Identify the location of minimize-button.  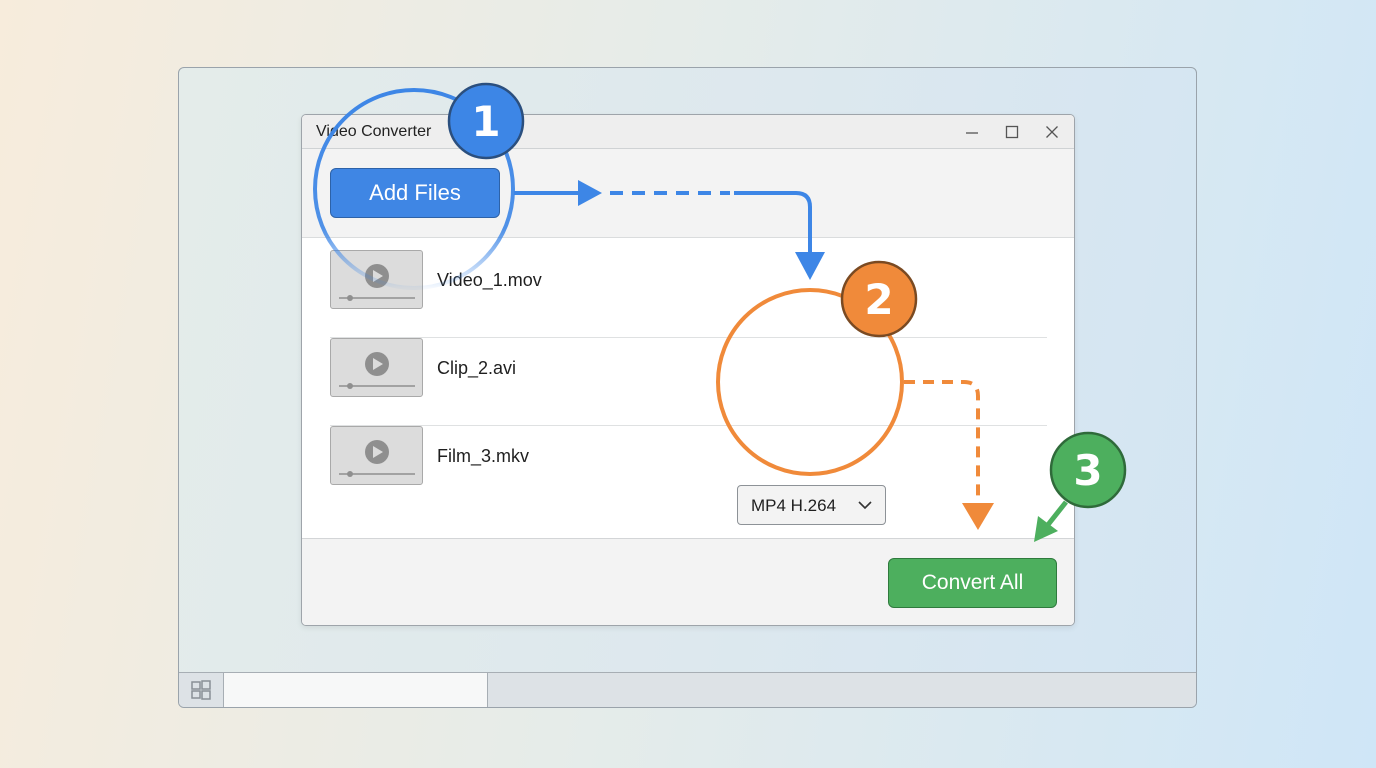
(972, 132).